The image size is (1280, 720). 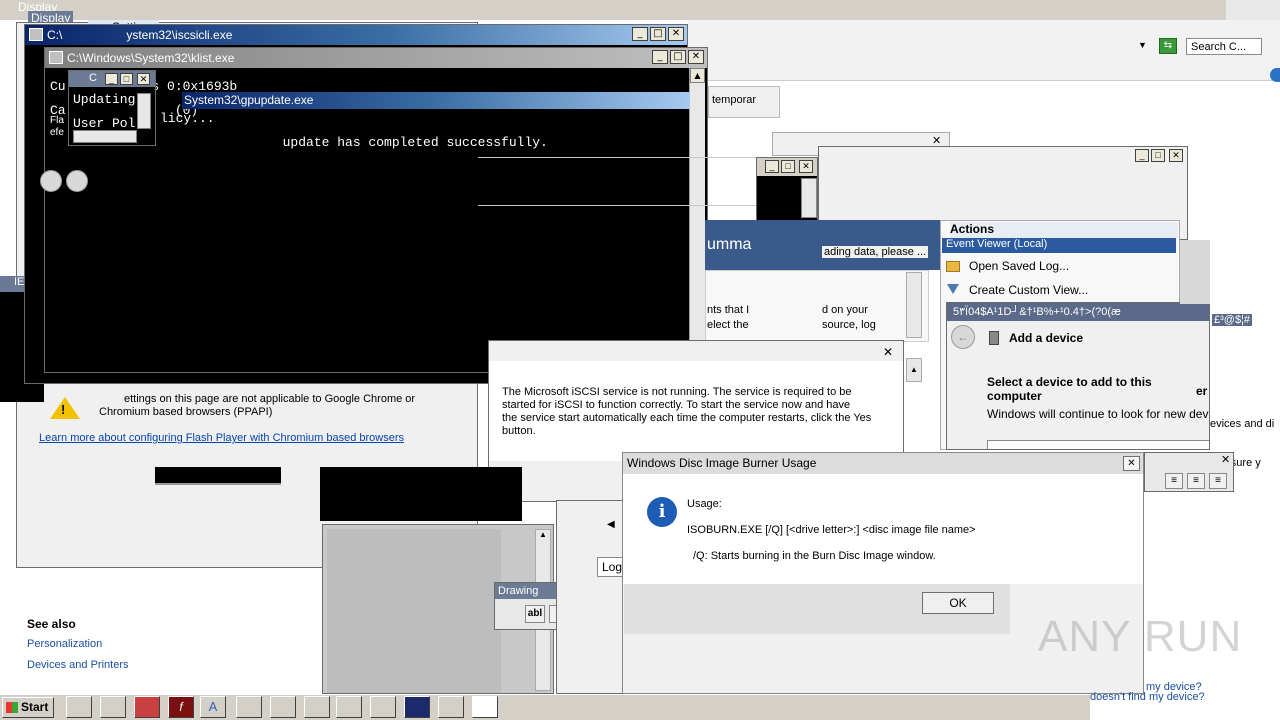 I want to click on flash-warning-text-2: Chromium based browsers (PPAPI), so click(x=186, y=412).